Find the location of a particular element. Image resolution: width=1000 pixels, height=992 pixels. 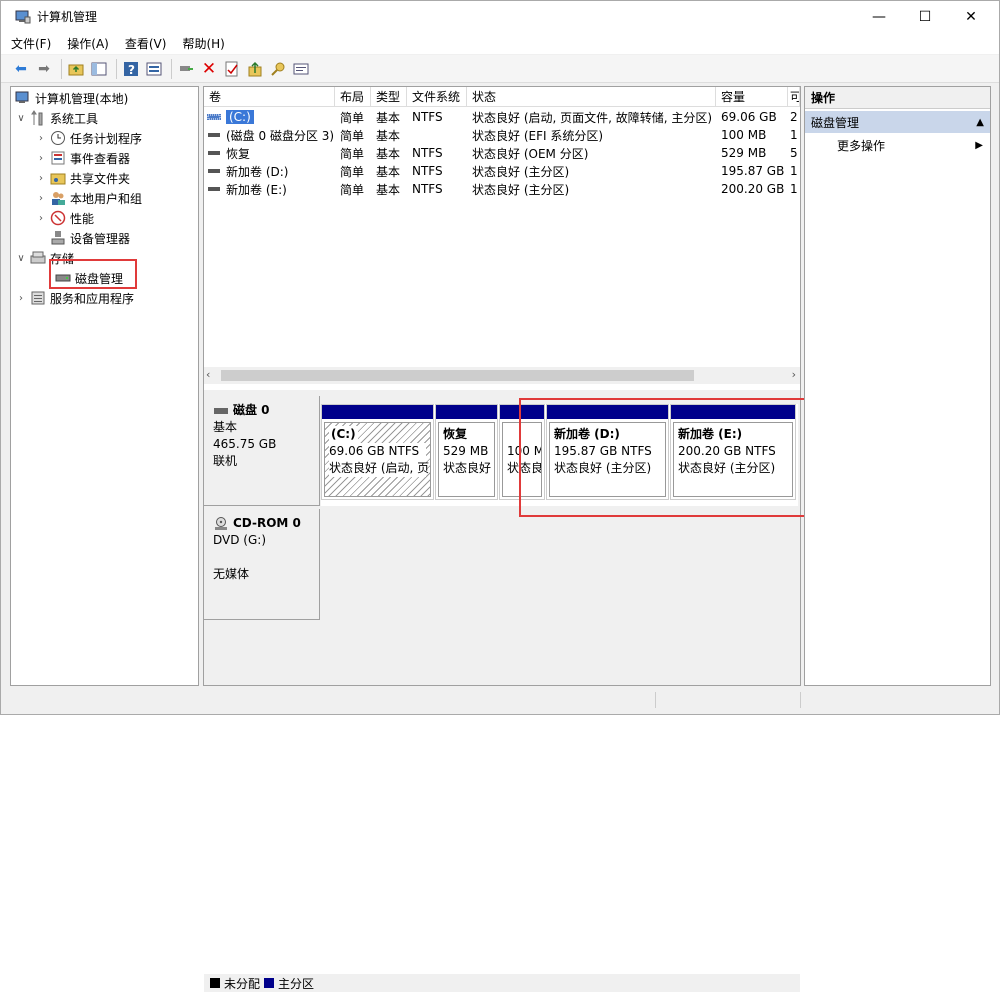

show-hide-tree-icon is located at coordinates (99, 69).